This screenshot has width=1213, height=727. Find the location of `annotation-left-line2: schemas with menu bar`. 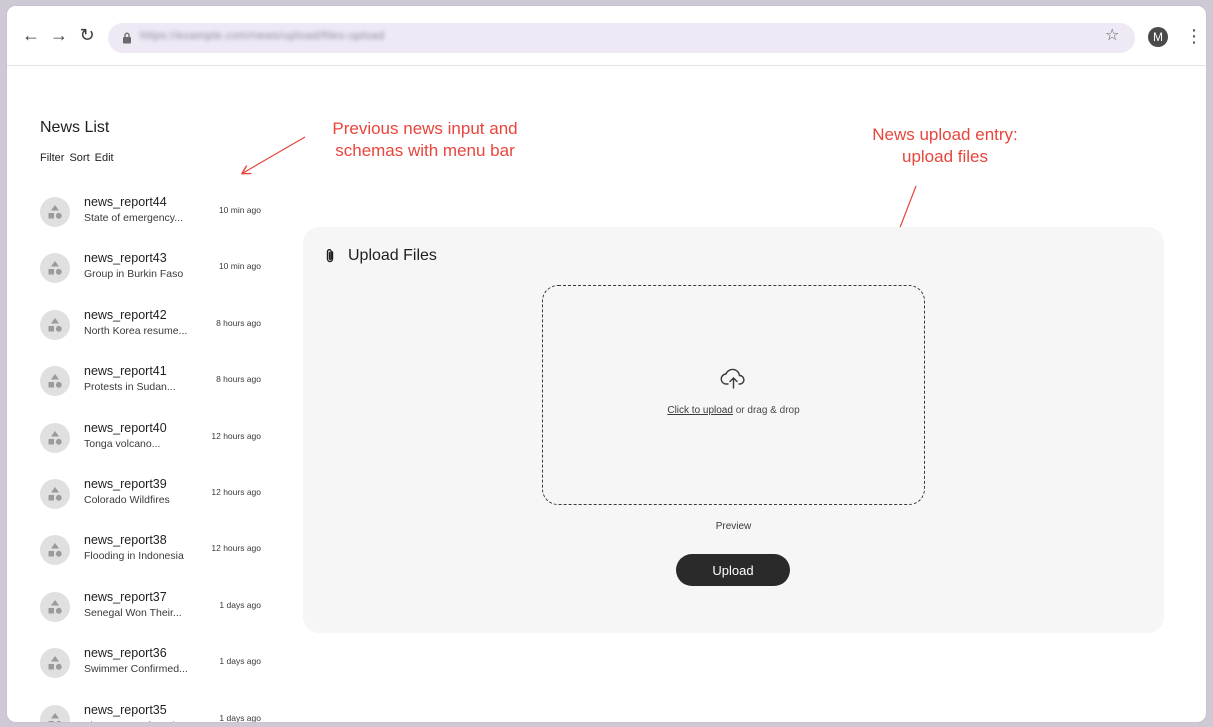

annotation-left-line2: schemas with menu bar is located at coordinates (425, 150).